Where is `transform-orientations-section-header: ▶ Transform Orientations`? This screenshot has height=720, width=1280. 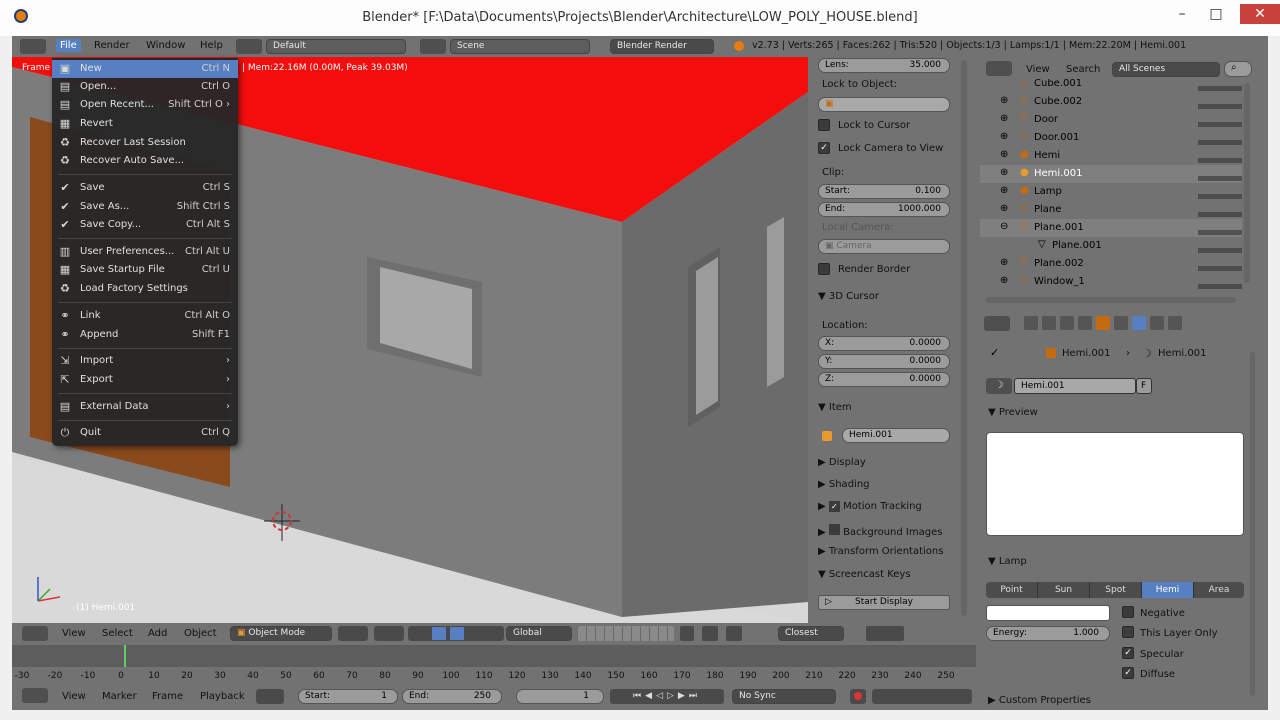 transform-orientations-section-header: ▶ Transform Orientations is located at coordinates (880, 551).